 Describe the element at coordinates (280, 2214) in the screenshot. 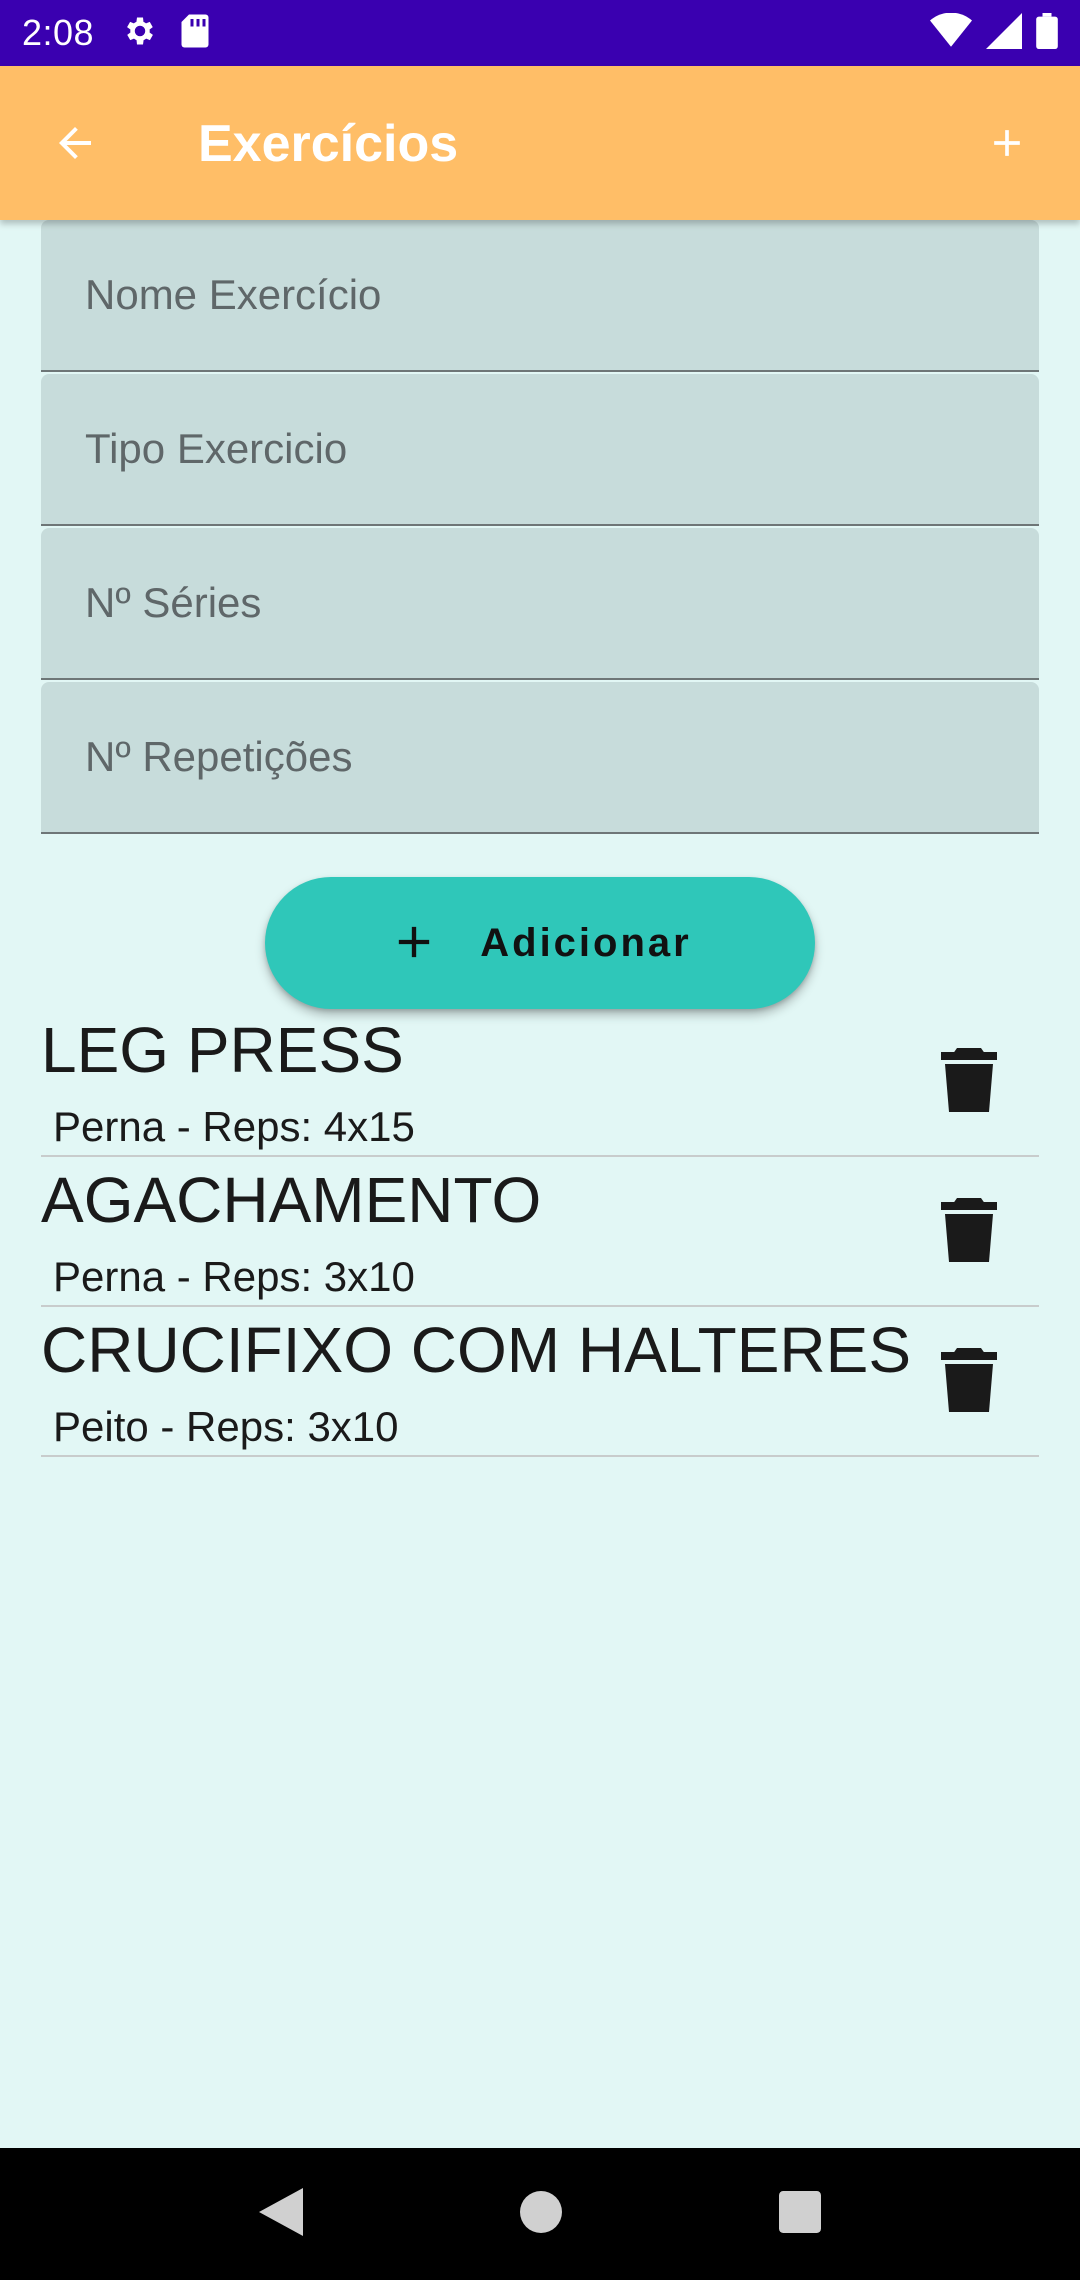

I see `back-triangle-icon` at that location.